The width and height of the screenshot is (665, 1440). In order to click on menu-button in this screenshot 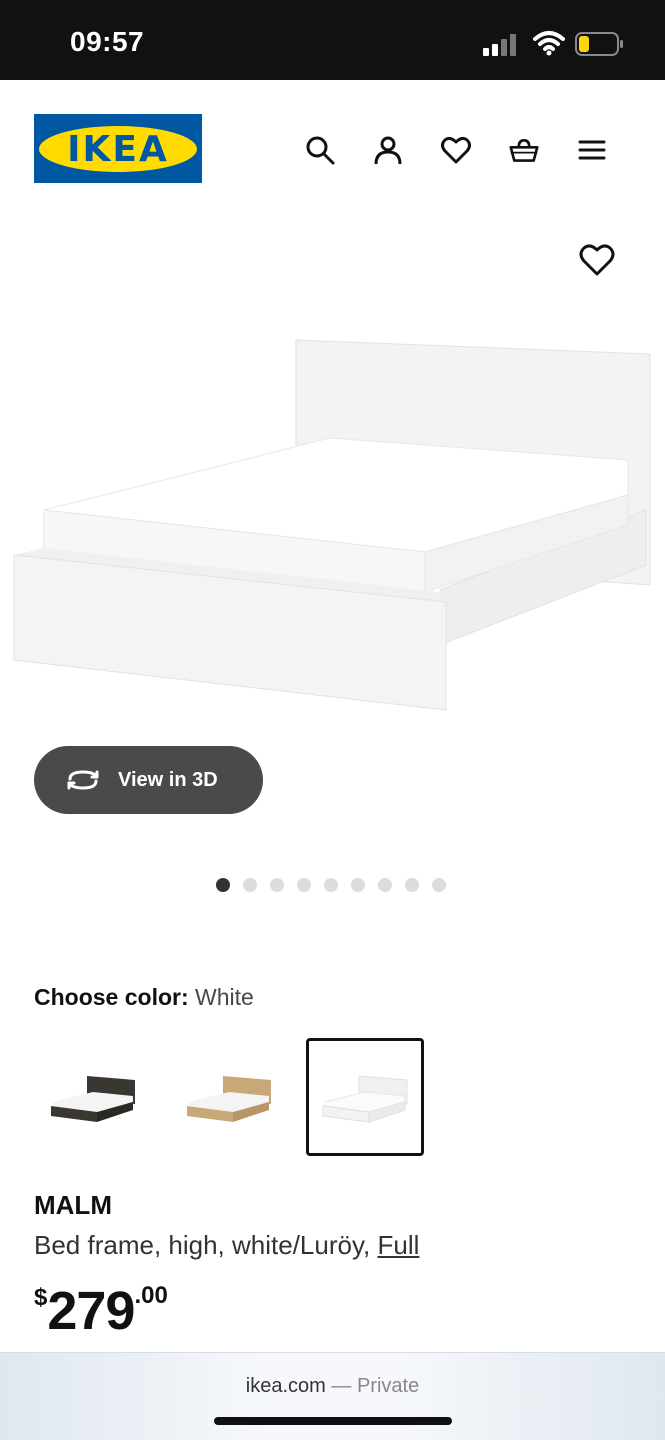, I will do `click(592, 150)`.